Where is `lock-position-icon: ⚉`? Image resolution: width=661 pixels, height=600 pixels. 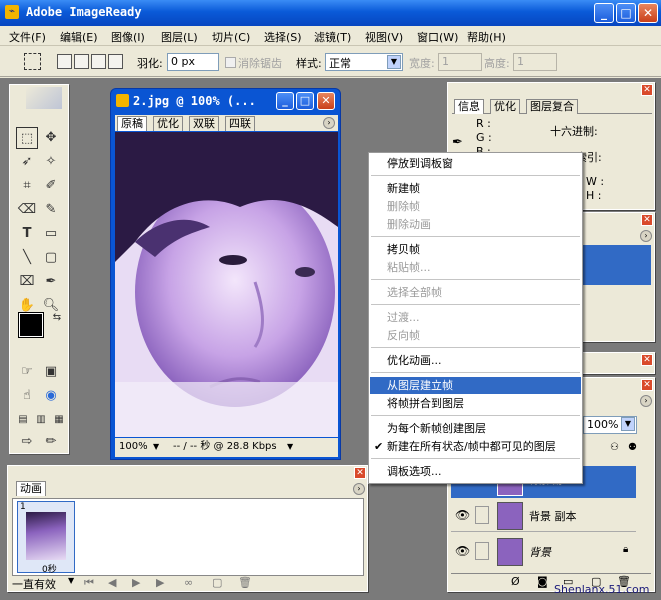 lock-position-icon: ⚉ is located at coordinates (632, 447).